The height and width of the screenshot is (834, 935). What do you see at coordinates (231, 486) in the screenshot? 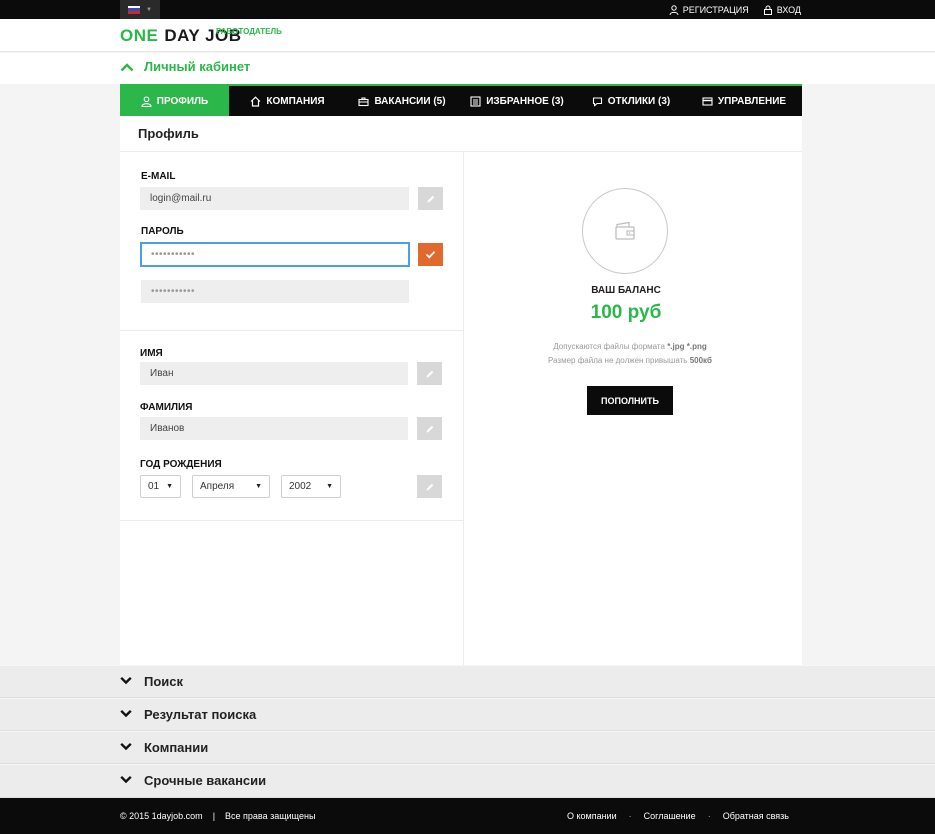
I see `birth-month-select: Апреля ▼` at bounding box center [231, 486].